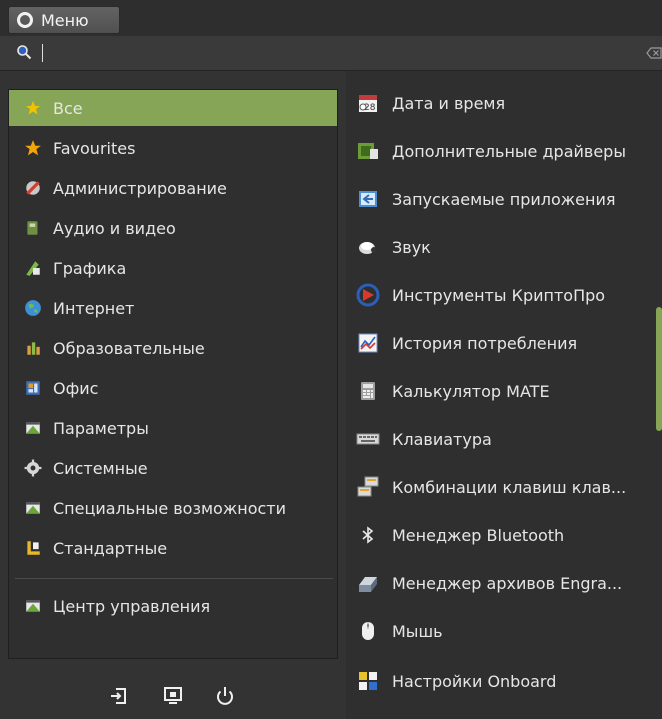 The height and width of the screenshot is (719, 662). What do you see at coordinates (417, 631) in the screenshot?
I see `app-label: Мышь` at bounding box center [417, 631].